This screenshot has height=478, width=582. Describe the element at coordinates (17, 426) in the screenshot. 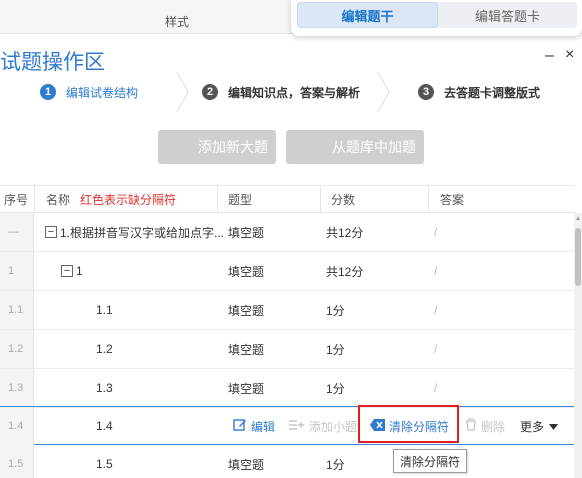

I see `row-seq: 1.4` at that location.